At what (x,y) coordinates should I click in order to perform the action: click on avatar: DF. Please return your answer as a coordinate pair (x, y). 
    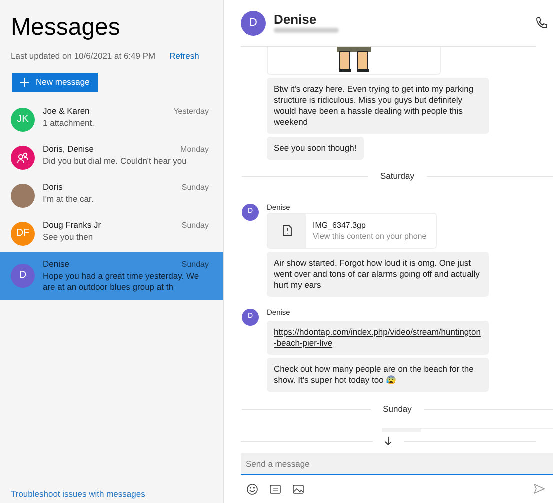
    Looking at the image, I should click on (23, 234).